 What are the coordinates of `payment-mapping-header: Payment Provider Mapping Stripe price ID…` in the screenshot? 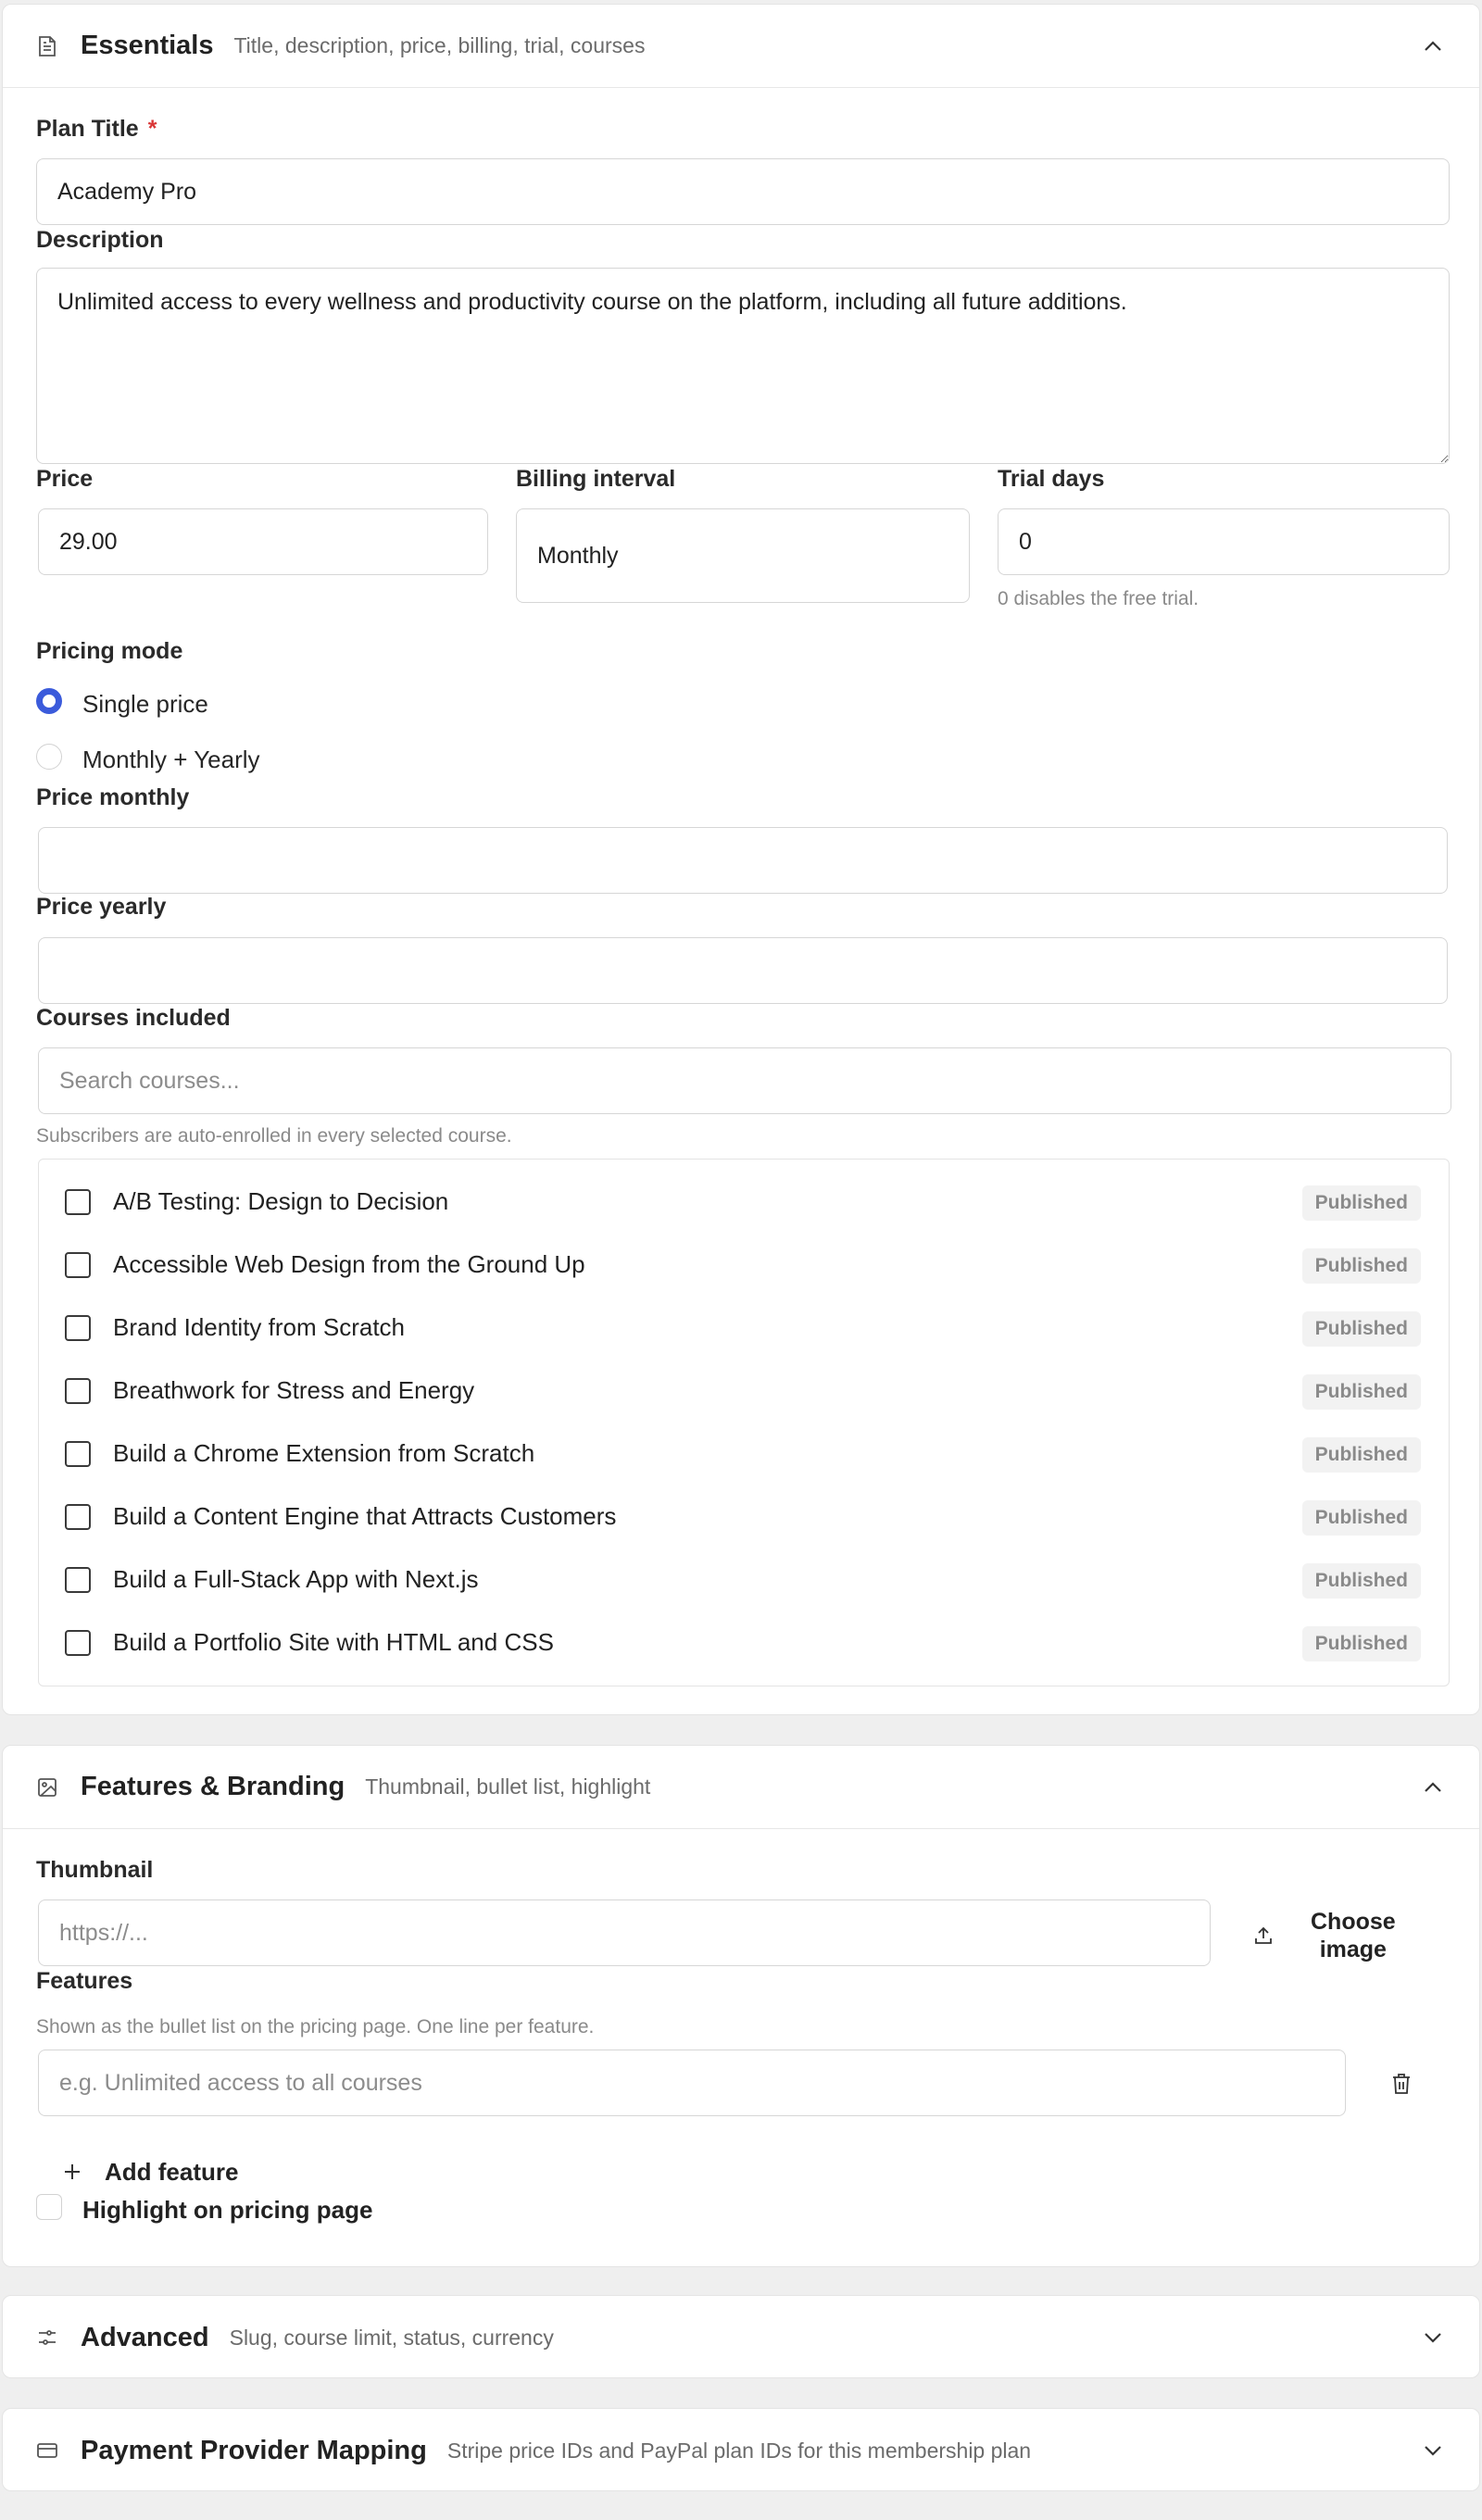 It's located at (741, 2450).